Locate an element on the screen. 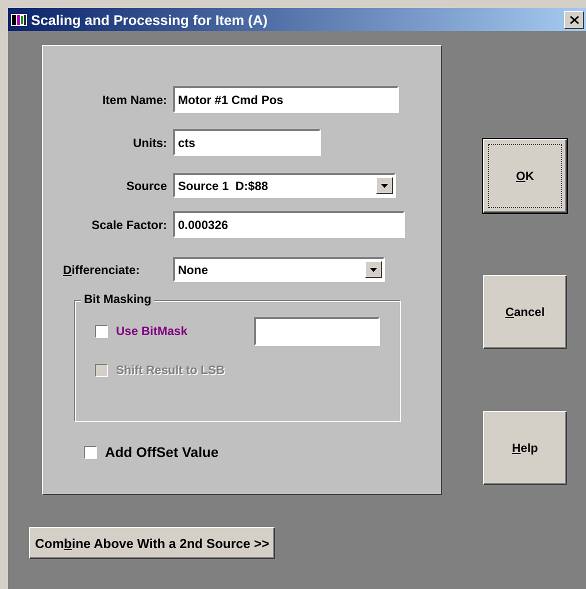  window-title: Scaling and Processing for Item (A) is located at coordinates (149, 20).